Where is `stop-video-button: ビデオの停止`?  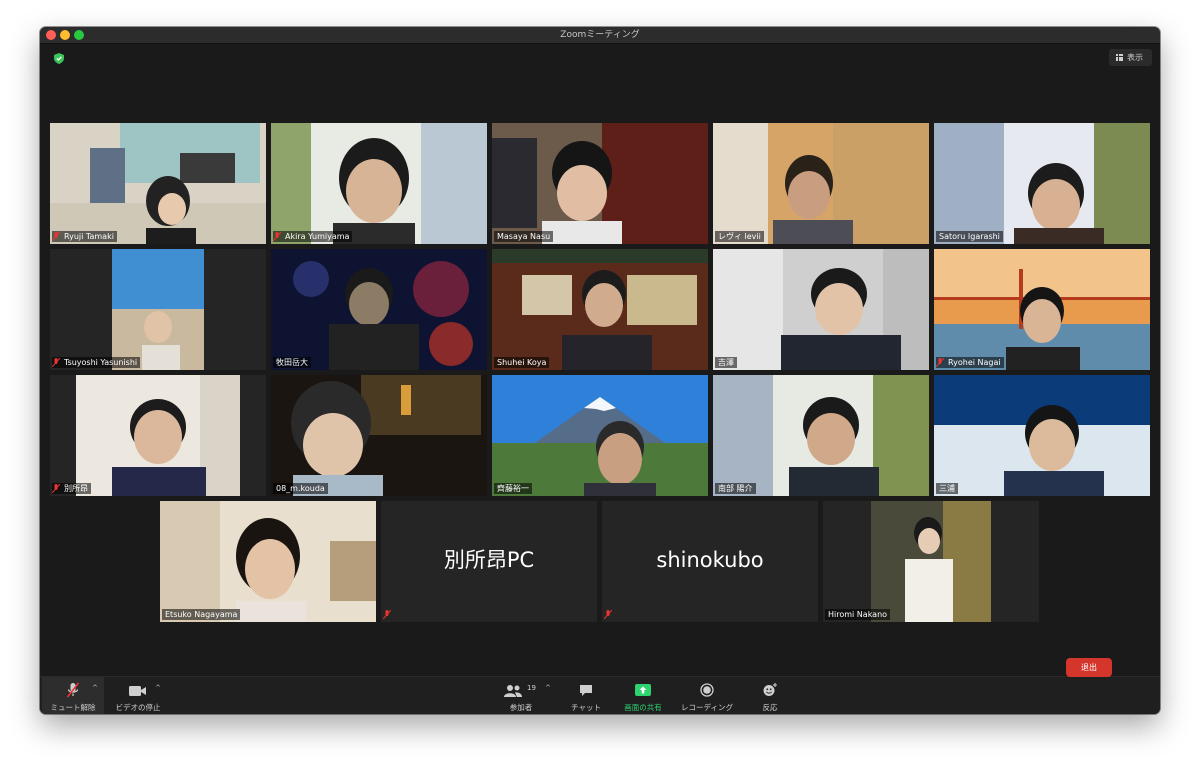
stop-video-button: ビデオの停止 is located at coordinates (138, 695).